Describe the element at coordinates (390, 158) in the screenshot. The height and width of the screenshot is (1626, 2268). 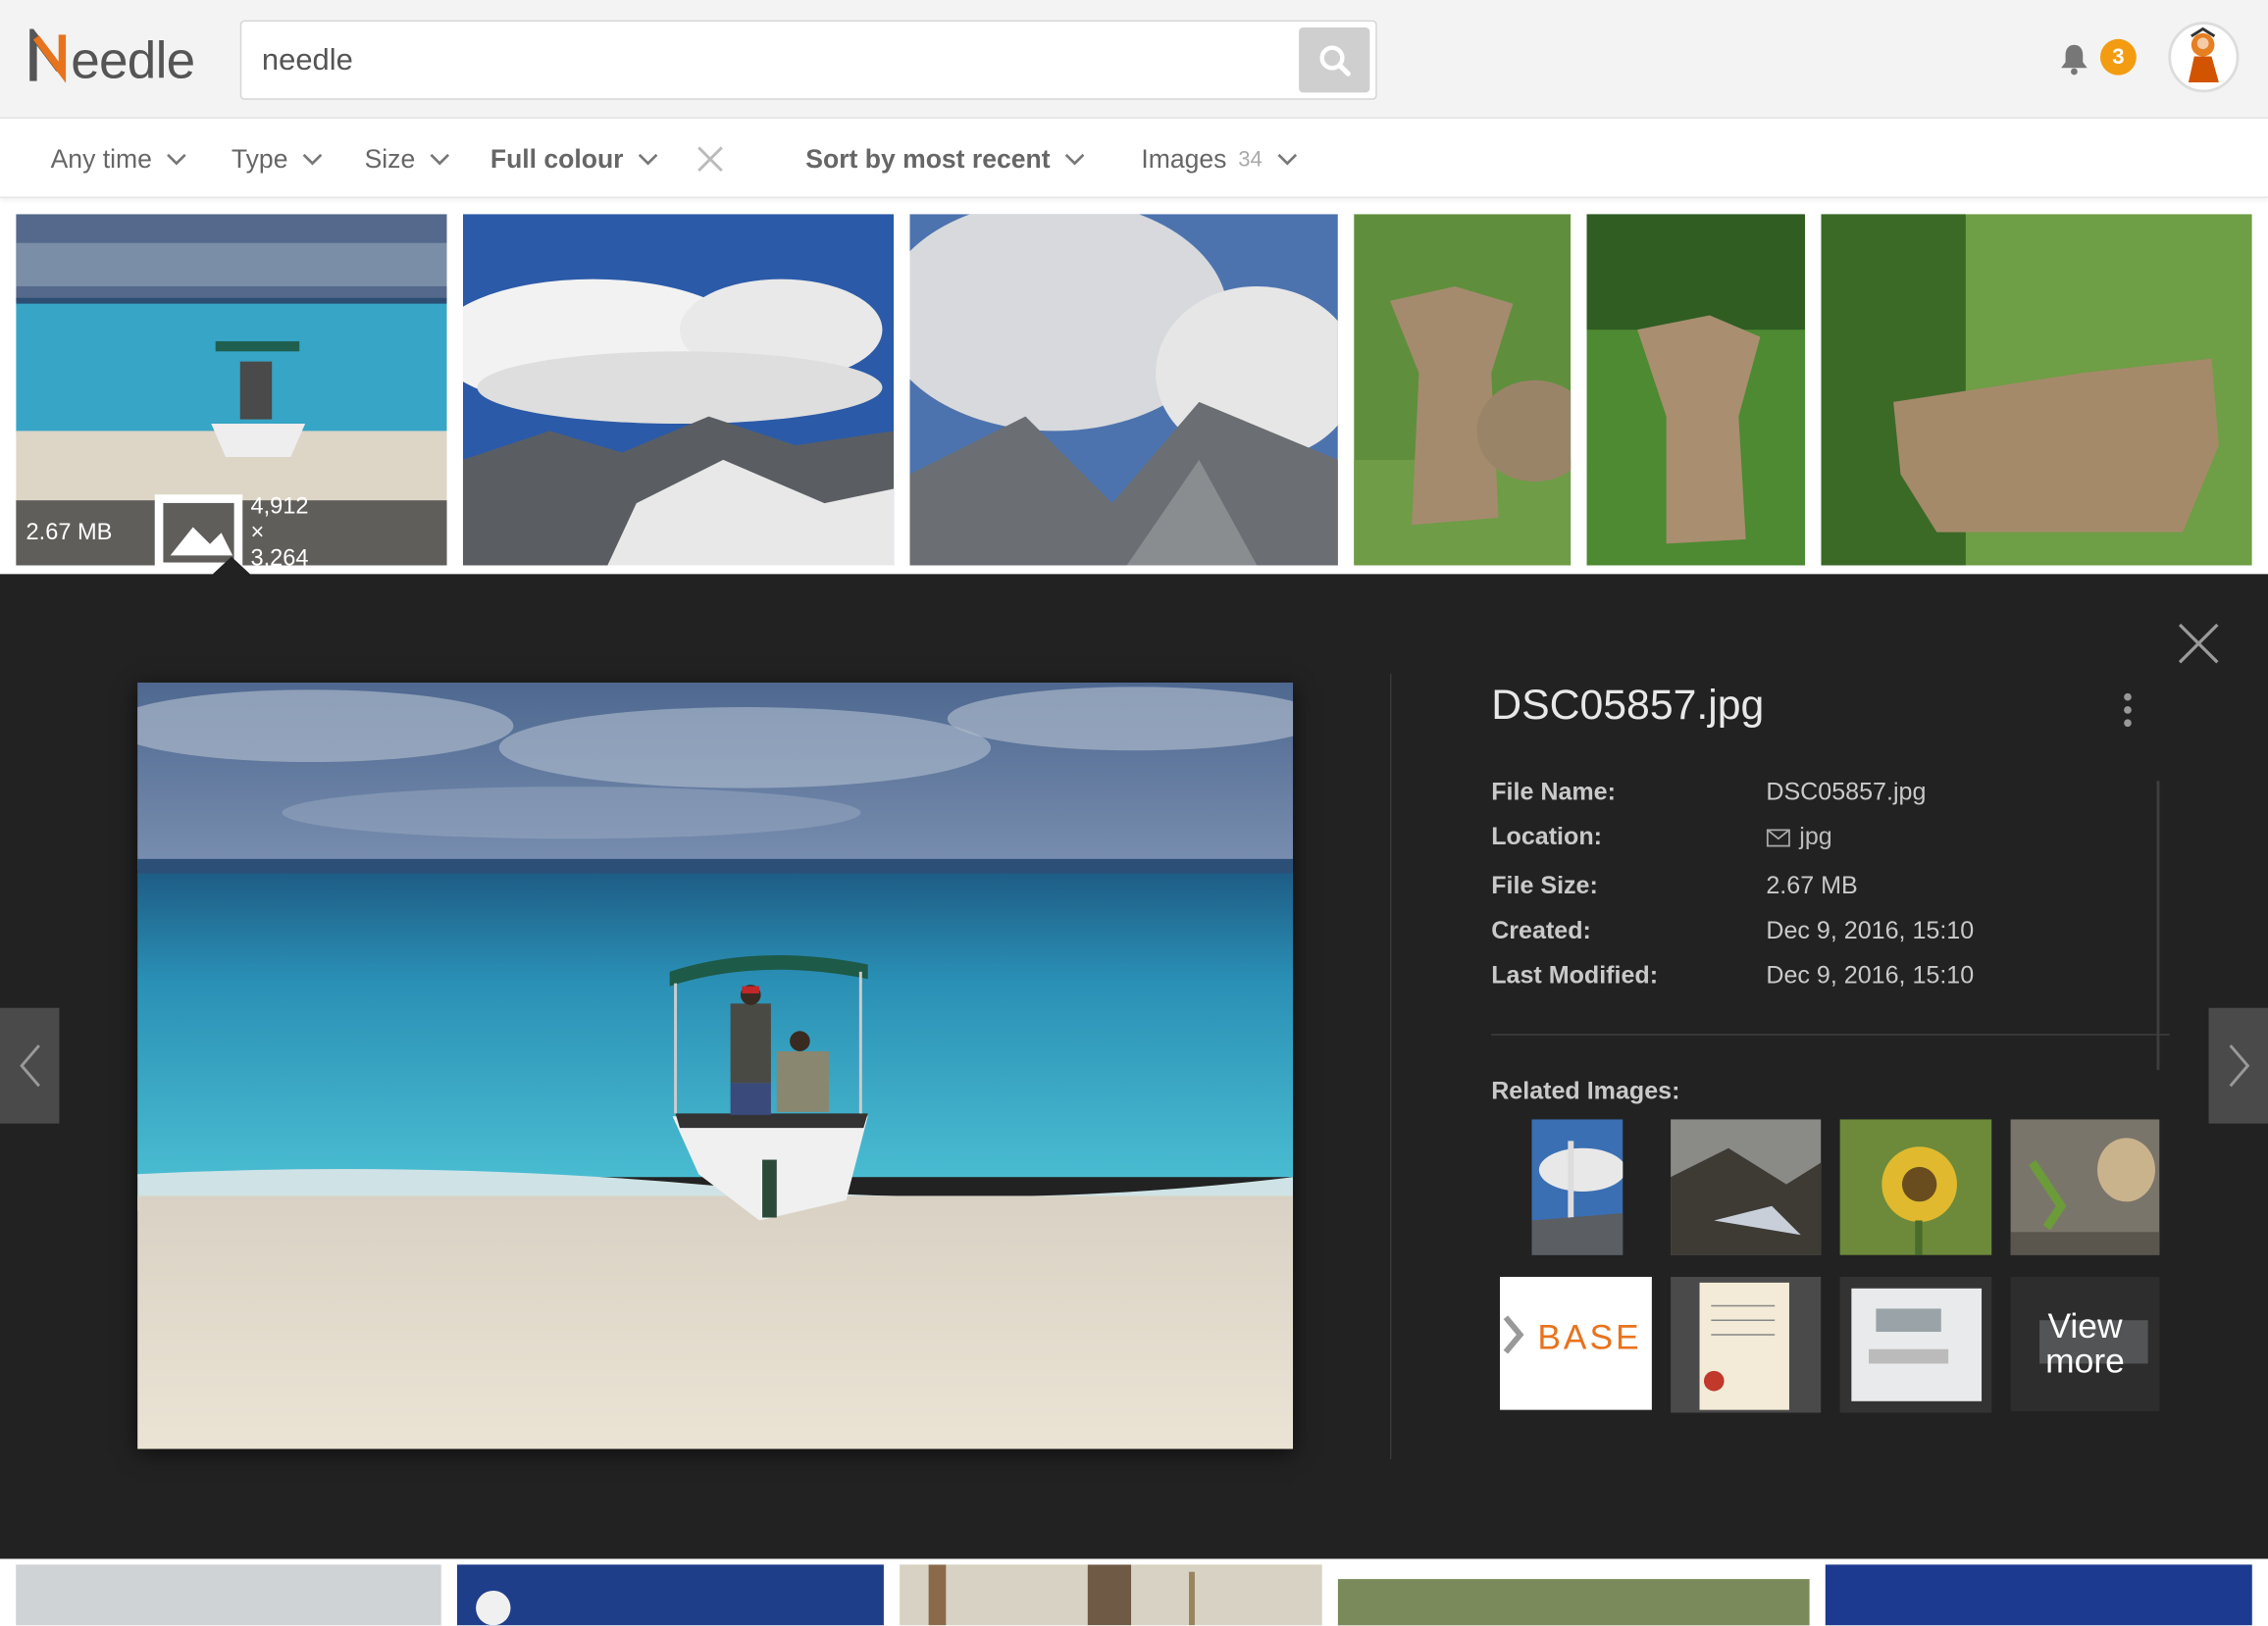
I see `filter-label: Size` at that location.